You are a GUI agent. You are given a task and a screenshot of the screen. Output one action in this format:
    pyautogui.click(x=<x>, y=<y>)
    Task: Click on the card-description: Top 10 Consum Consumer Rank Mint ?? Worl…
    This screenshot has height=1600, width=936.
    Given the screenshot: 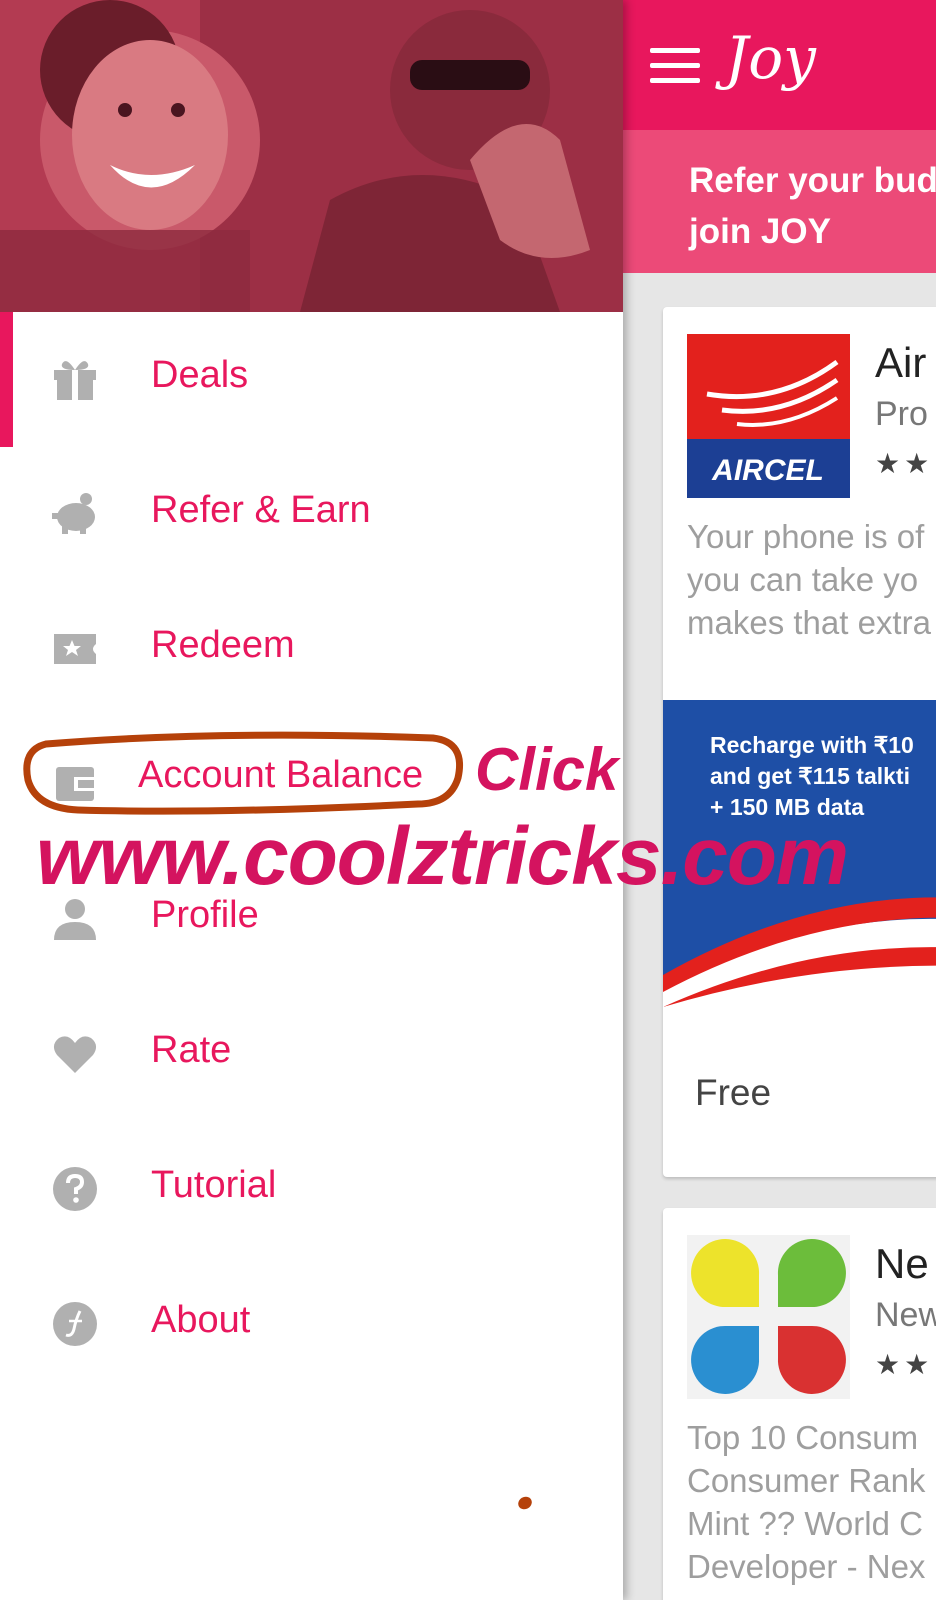 What is the action you would take?
    pyautogui.click(x=806, y=1502)
    